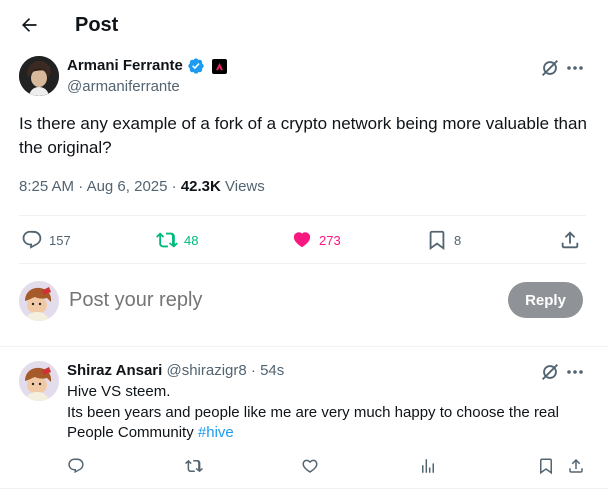  Describe the element at coordinates (114, 370) in the screenshot. I see `reply-author-name: Shiraz Ansari` at that location.